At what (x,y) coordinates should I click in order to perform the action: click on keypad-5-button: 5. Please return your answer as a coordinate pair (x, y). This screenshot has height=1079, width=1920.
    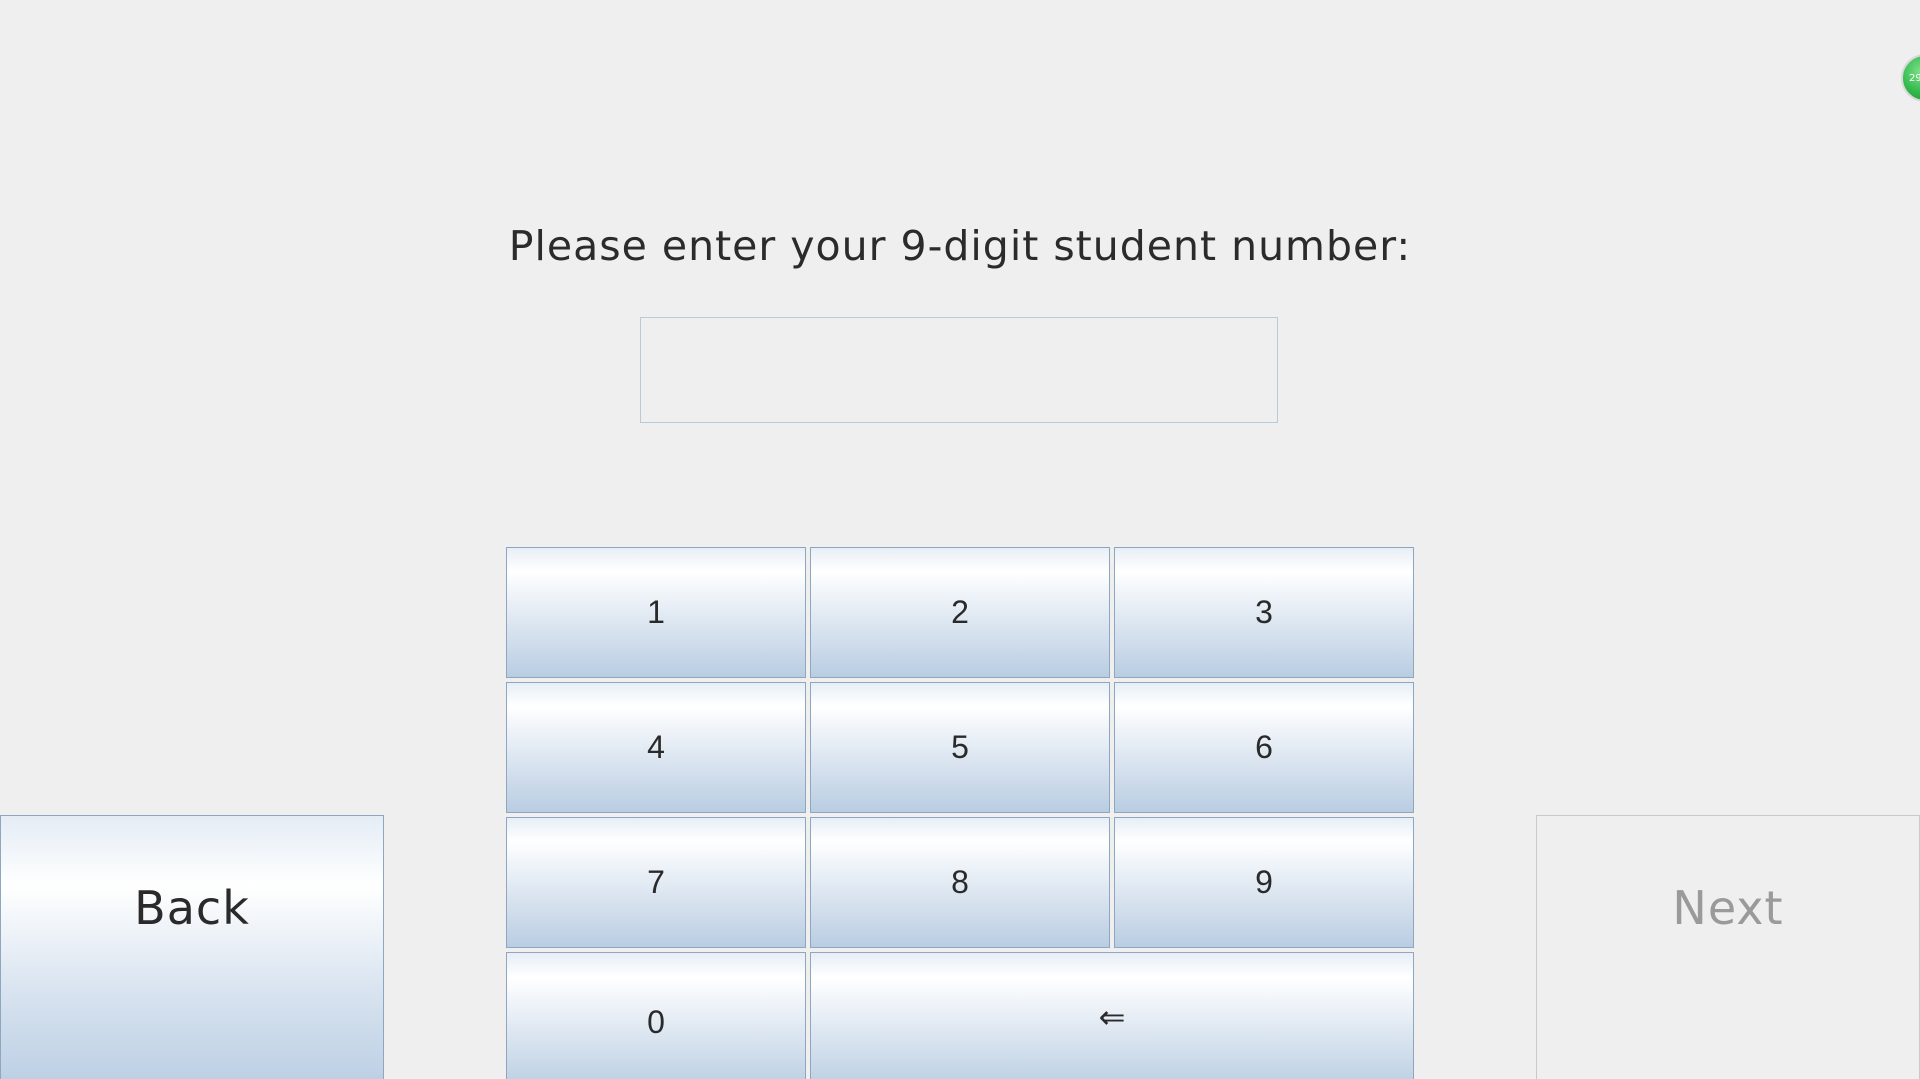
    Looking at the image, I should click on (960, 747).